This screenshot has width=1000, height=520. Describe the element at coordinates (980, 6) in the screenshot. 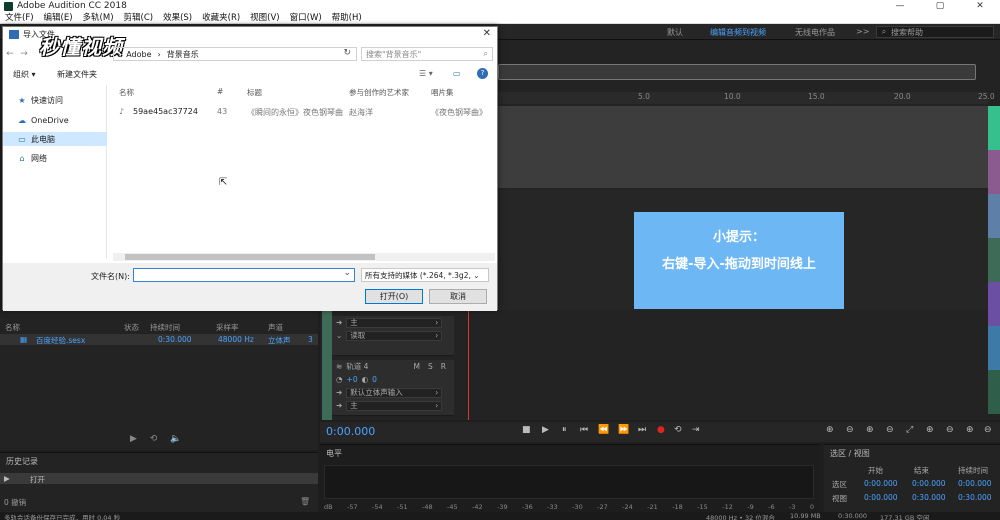

I see `close-window-button: ✕` at that location.